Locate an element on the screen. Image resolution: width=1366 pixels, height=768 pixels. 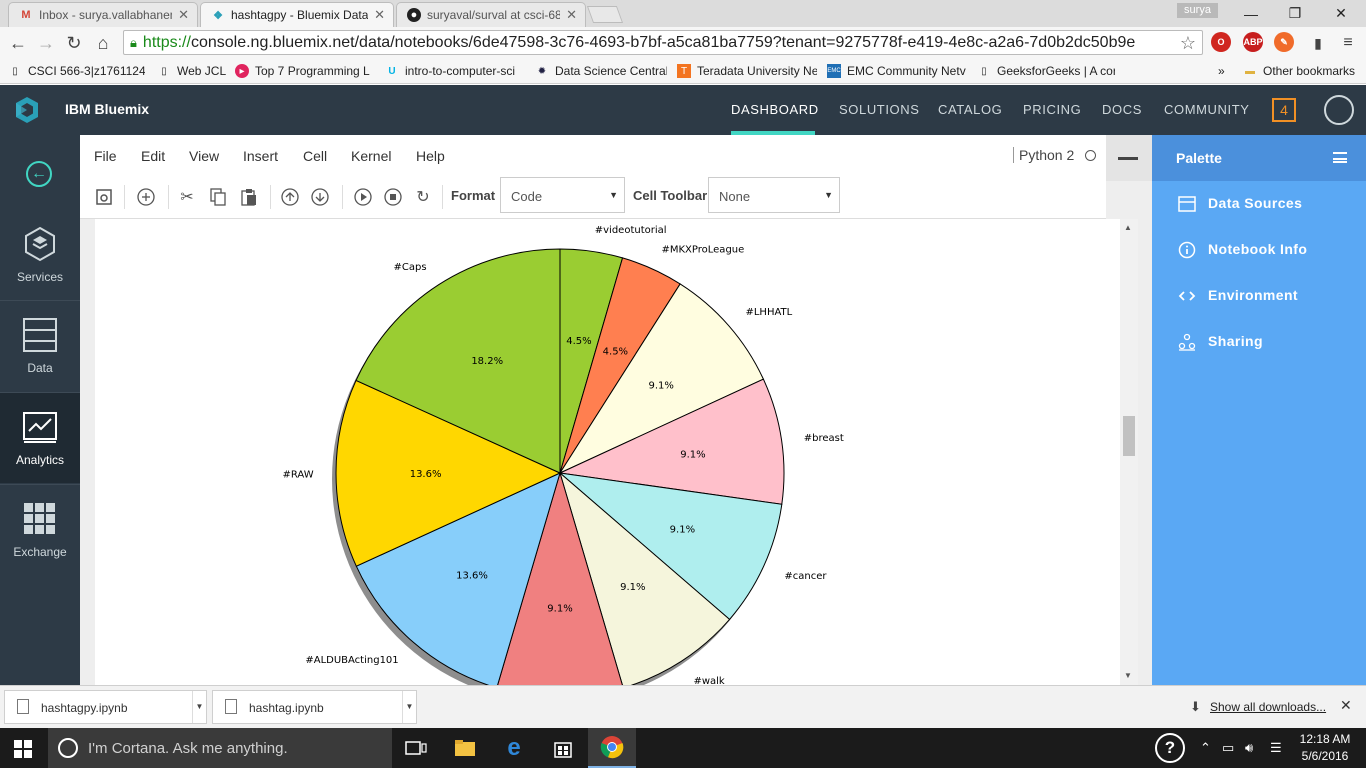
scrollbar-thumb is located at coordinates (1129, 436).